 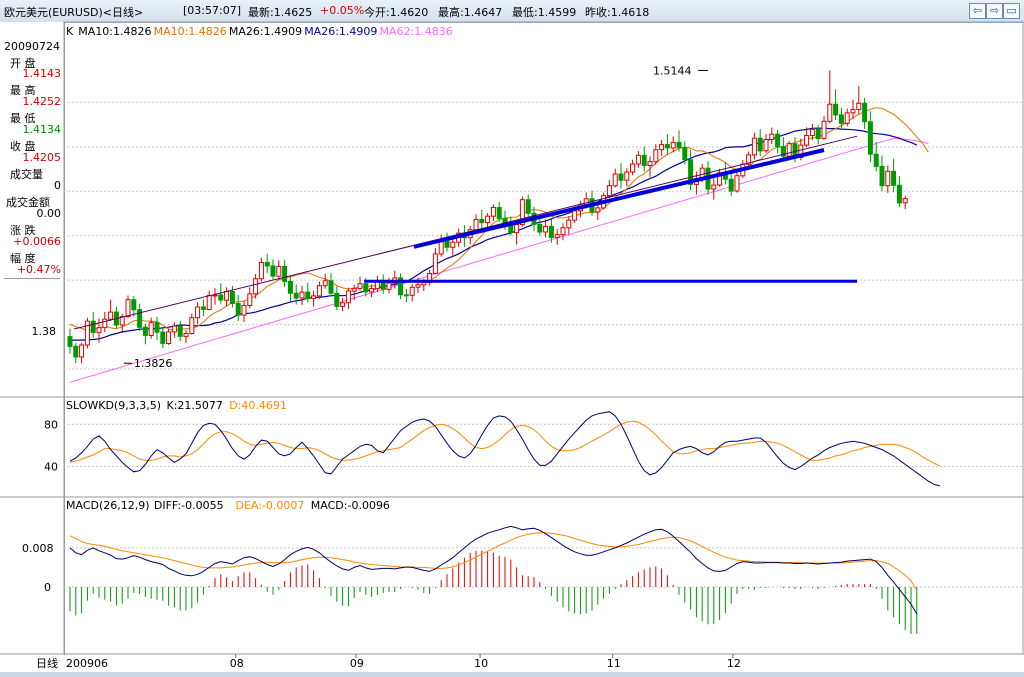 What do you see at coordinates (38, 548) in the screenshot?
I see `macd-tick-label: 0.008` at bounding box center [38, 548].